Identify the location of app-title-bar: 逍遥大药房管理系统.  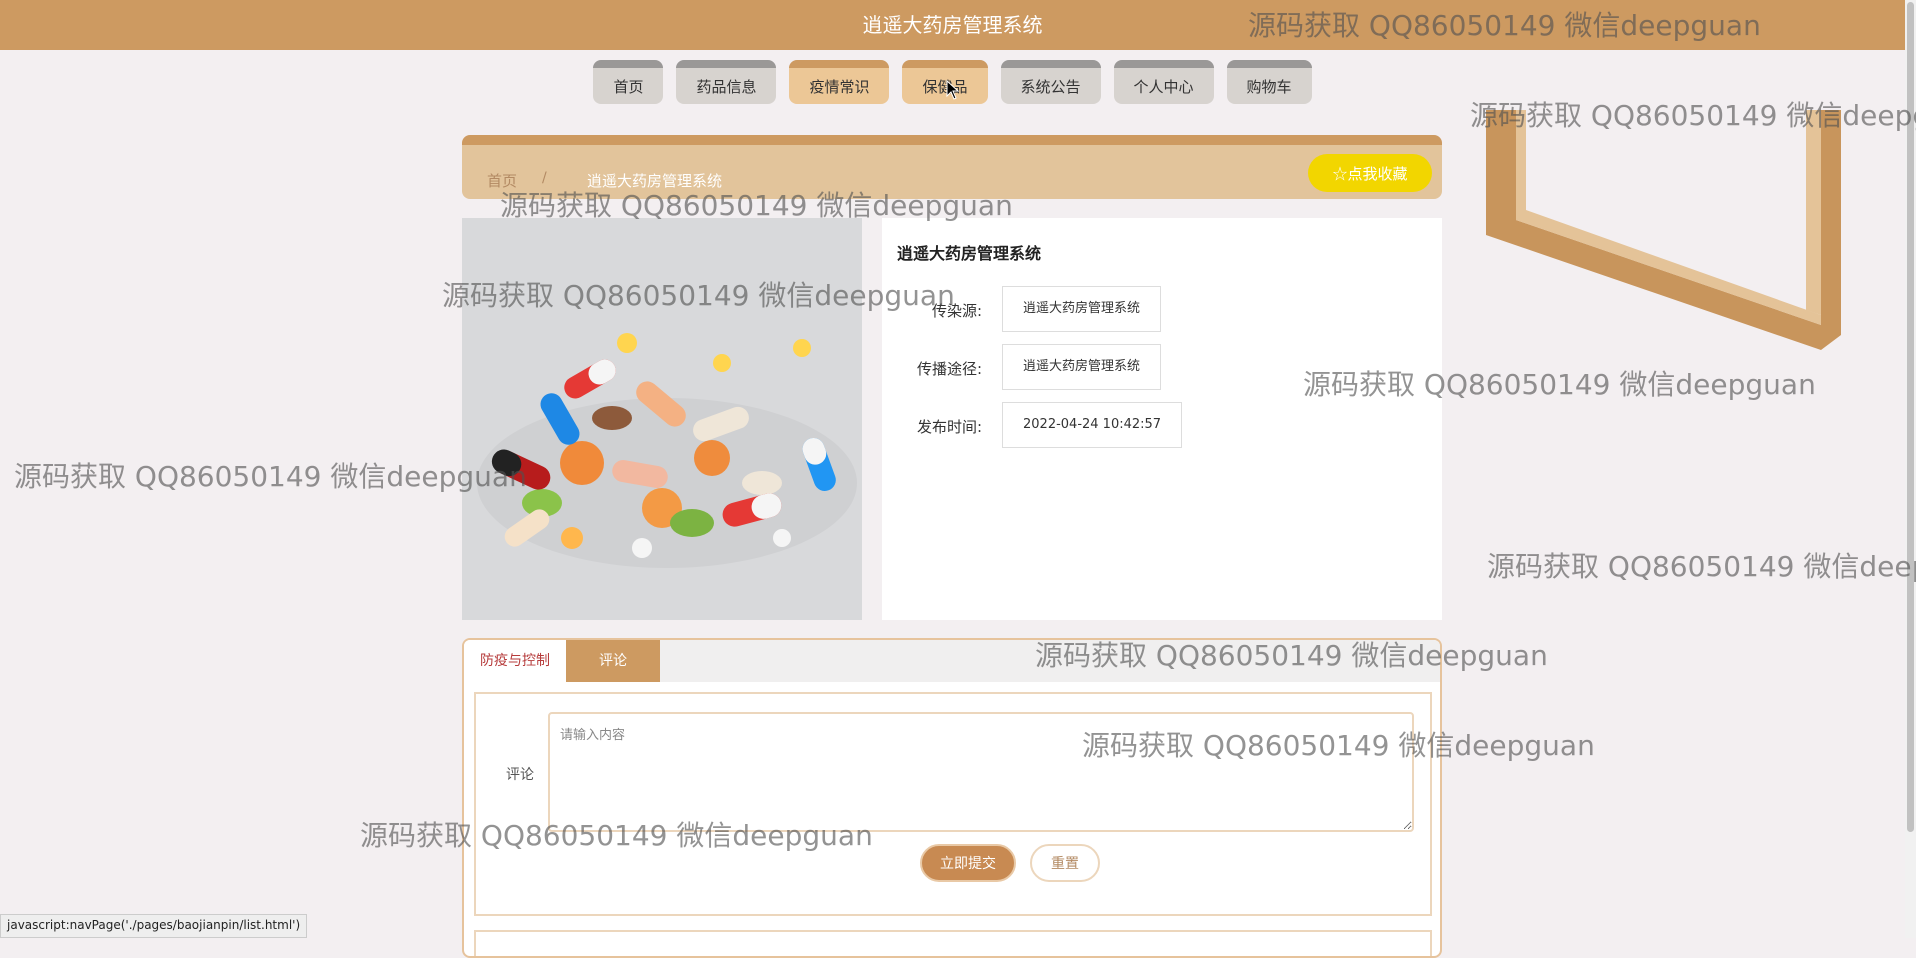
(952, 25).